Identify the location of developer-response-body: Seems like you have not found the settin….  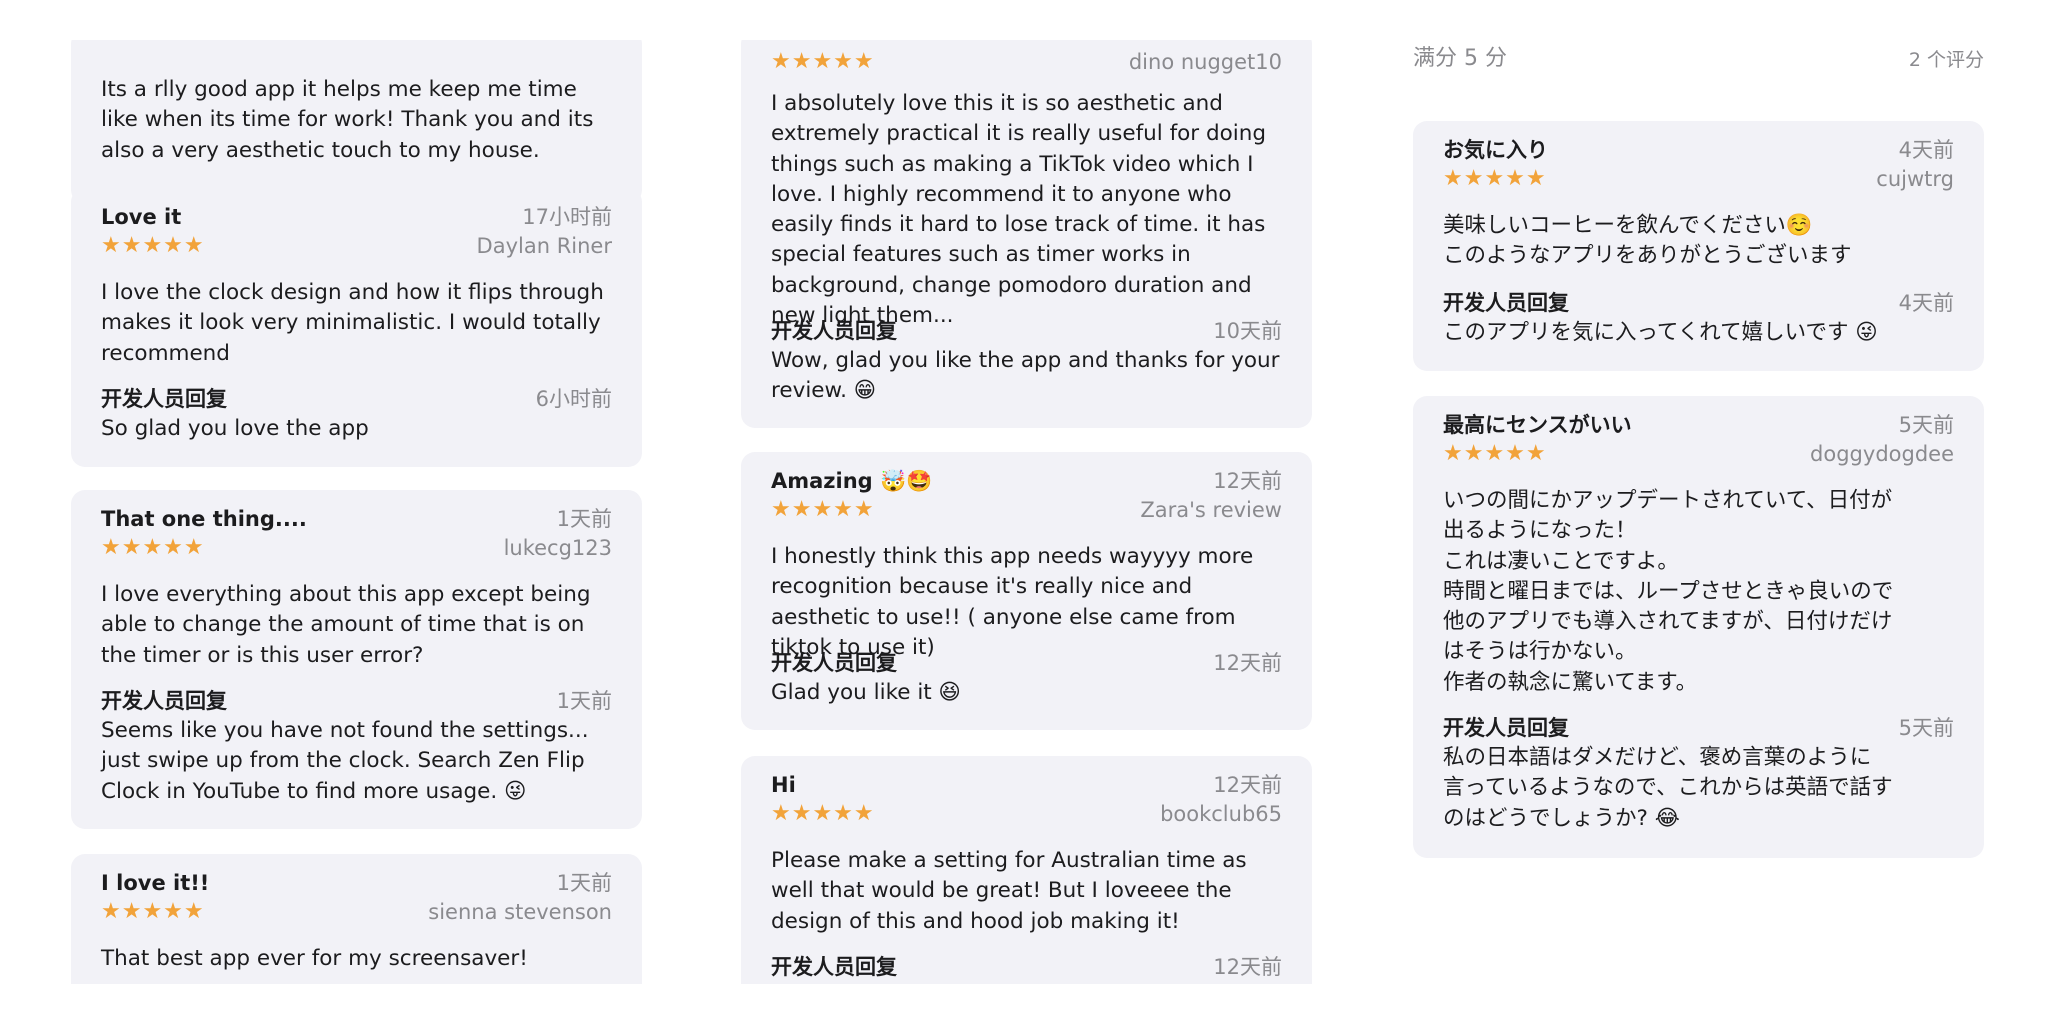
(345, 761).